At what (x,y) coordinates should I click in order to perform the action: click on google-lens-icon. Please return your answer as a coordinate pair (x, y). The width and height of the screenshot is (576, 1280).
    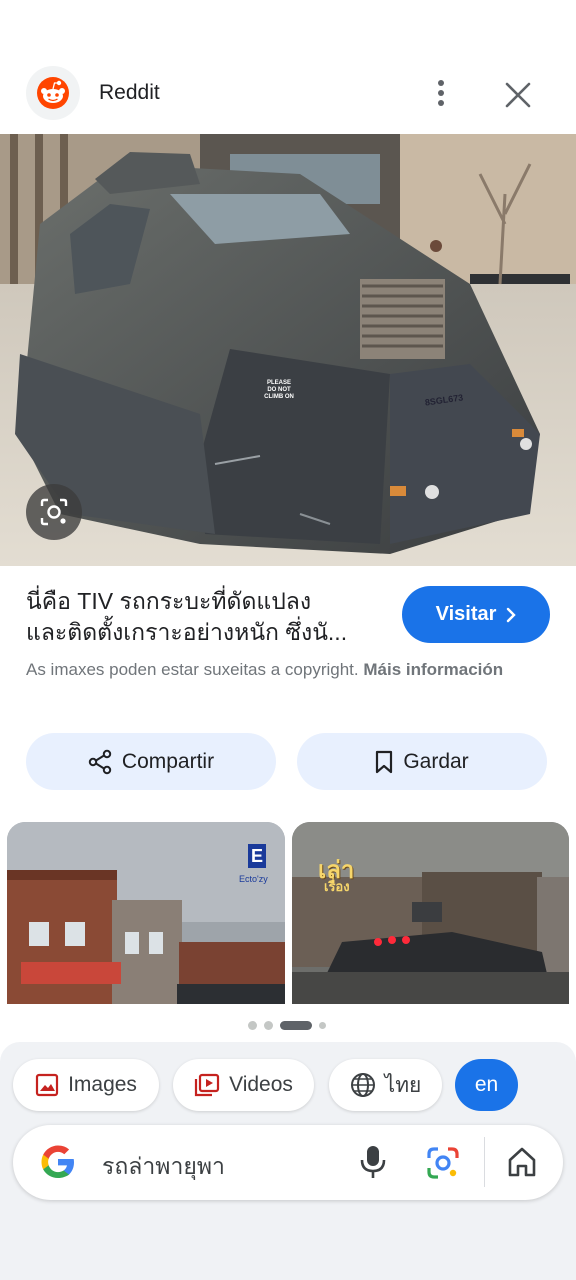
    Looking at the image, I should click on (443, 1163).